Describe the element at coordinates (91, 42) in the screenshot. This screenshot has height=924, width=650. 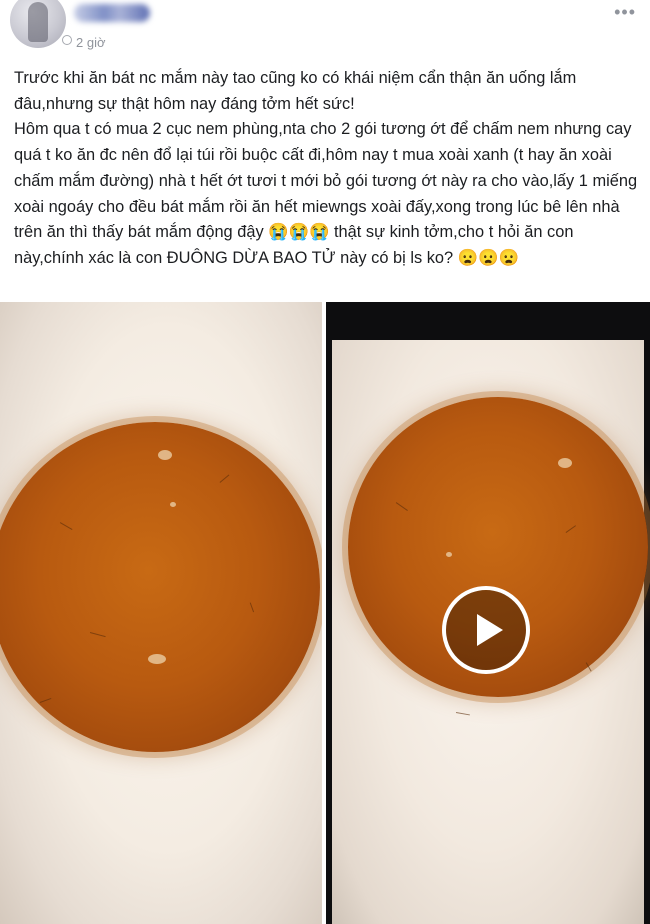
I see `post-timestamp: 2 giờ` at that location.